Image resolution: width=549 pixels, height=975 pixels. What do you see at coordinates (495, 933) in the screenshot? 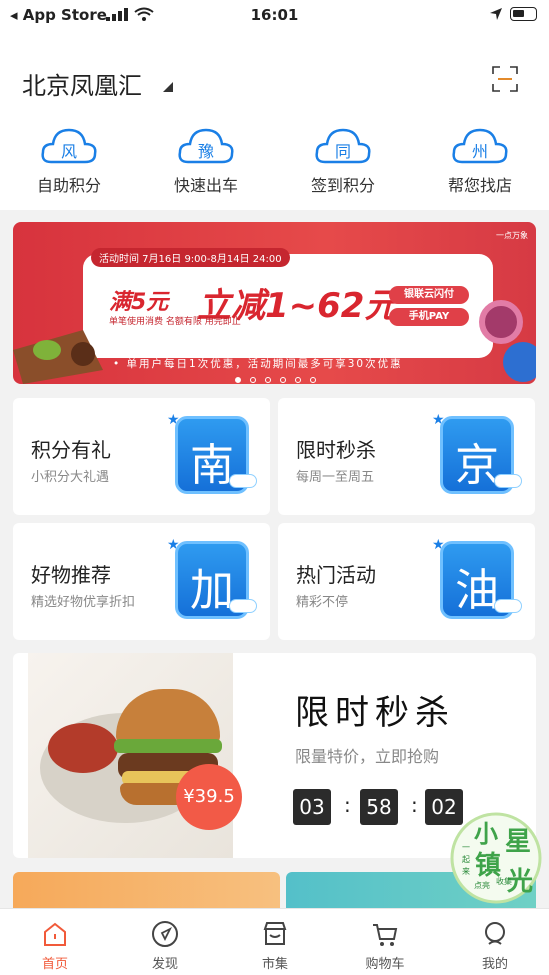
I see `profile-icon` at bounding box center [495, 933].